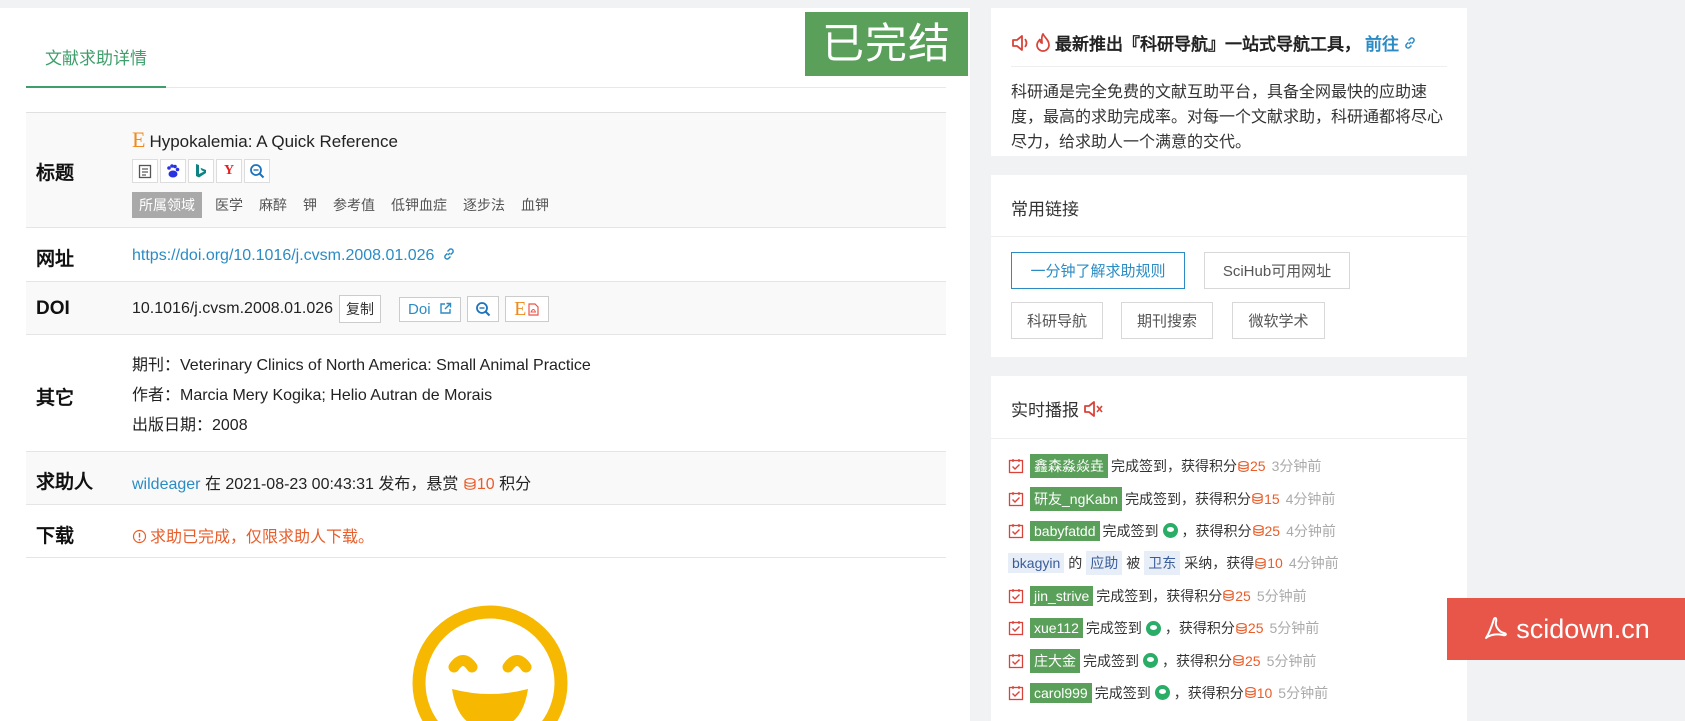 The height and width of the screenshot is (721, 1685). I want to click on field-tag-heading: 所属领域, so click(167, 205).